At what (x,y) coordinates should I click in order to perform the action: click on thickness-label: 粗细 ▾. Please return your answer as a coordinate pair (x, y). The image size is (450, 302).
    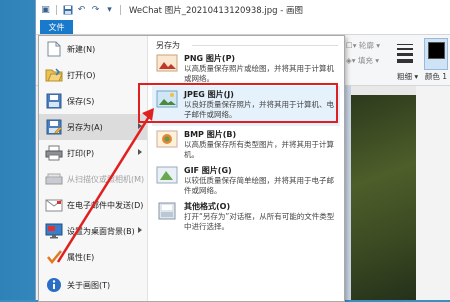
    Looking at the image, I should click on (408, 76).